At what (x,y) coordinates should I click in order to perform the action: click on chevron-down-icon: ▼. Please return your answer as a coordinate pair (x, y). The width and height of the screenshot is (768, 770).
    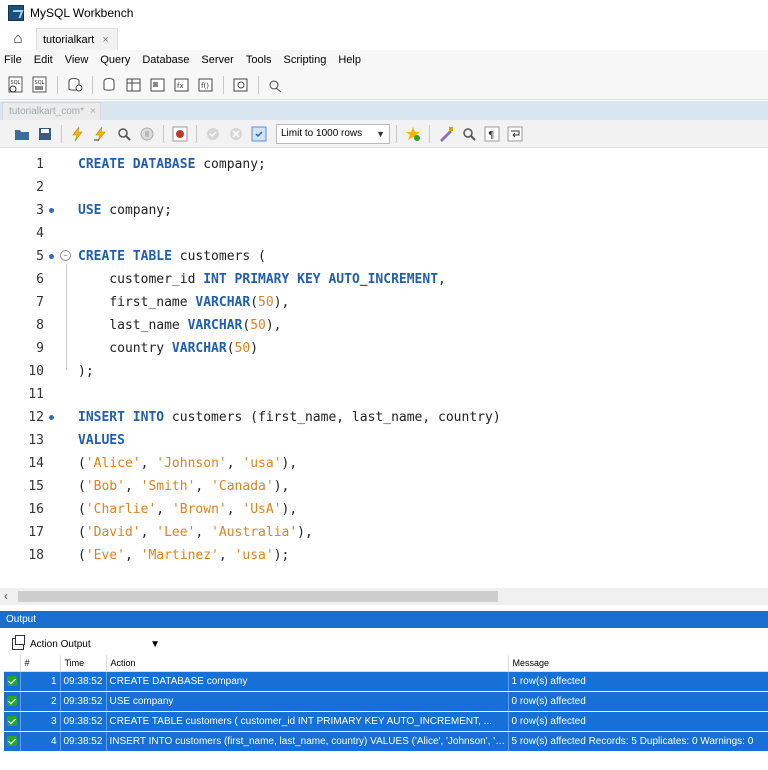
    Looking at the image, I should click on (381, 133).